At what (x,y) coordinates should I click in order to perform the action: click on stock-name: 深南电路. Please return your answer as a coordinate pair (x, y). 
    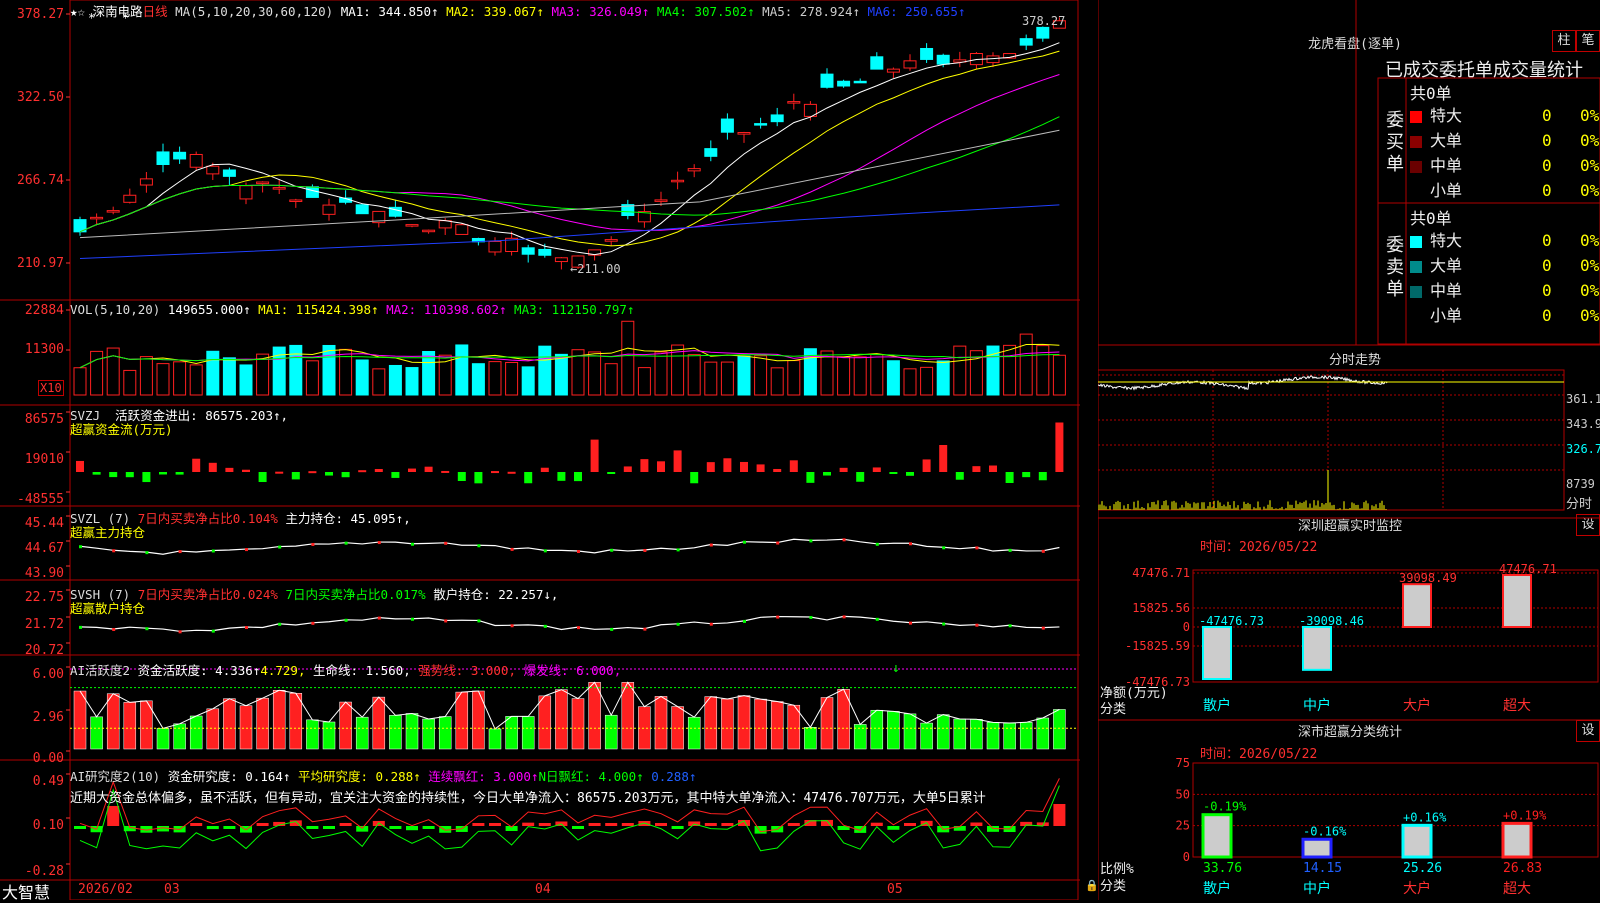
    Looking at the image, I should click on (118, 11).